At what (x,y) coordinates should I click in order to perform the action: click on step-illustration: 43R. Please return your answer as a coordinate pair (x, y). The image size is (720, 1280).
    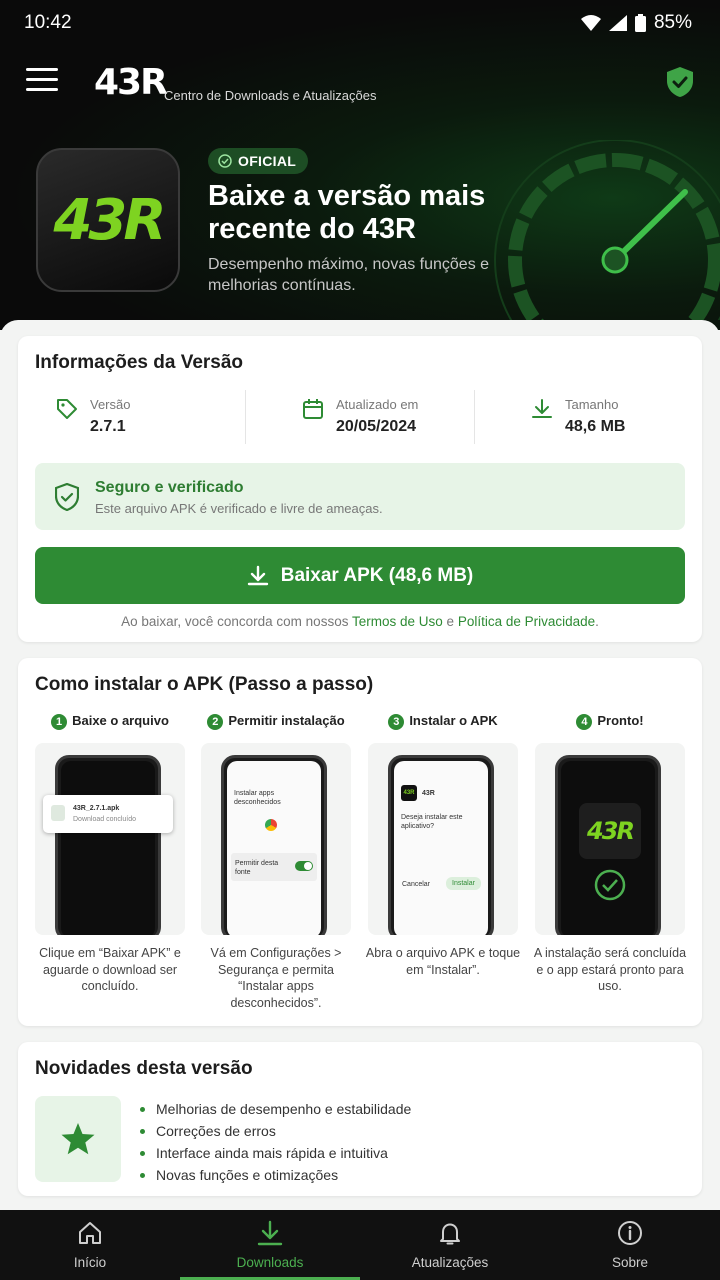
    Looking at the image, I should click on (610, 839).